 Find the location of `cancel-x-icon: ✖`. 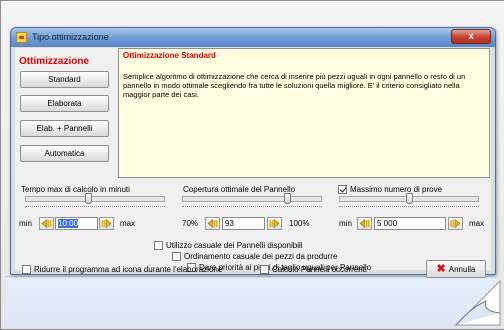

cancel-x-icon: ✖ is located at coordinates (441, 269).